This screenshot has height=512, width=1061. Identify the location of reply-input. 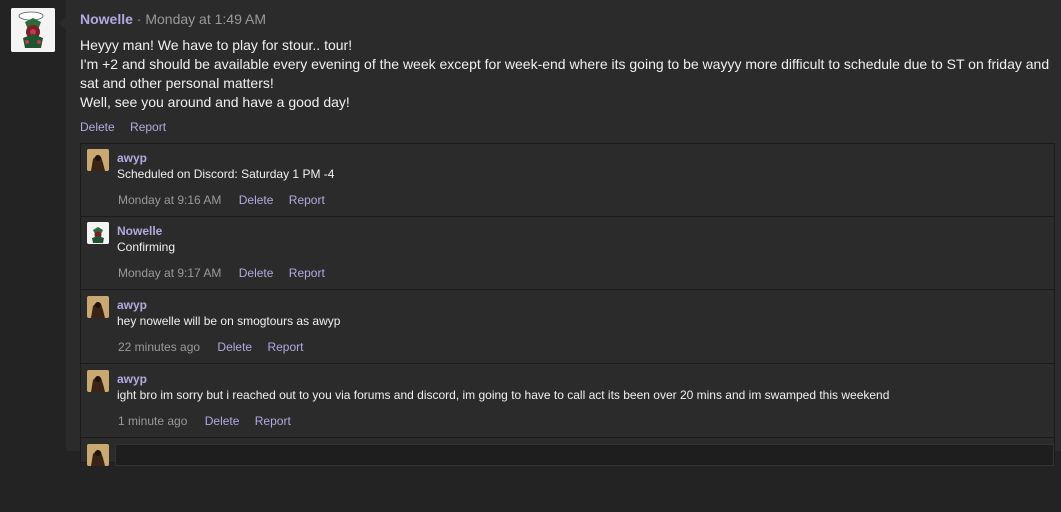
(584, 455).